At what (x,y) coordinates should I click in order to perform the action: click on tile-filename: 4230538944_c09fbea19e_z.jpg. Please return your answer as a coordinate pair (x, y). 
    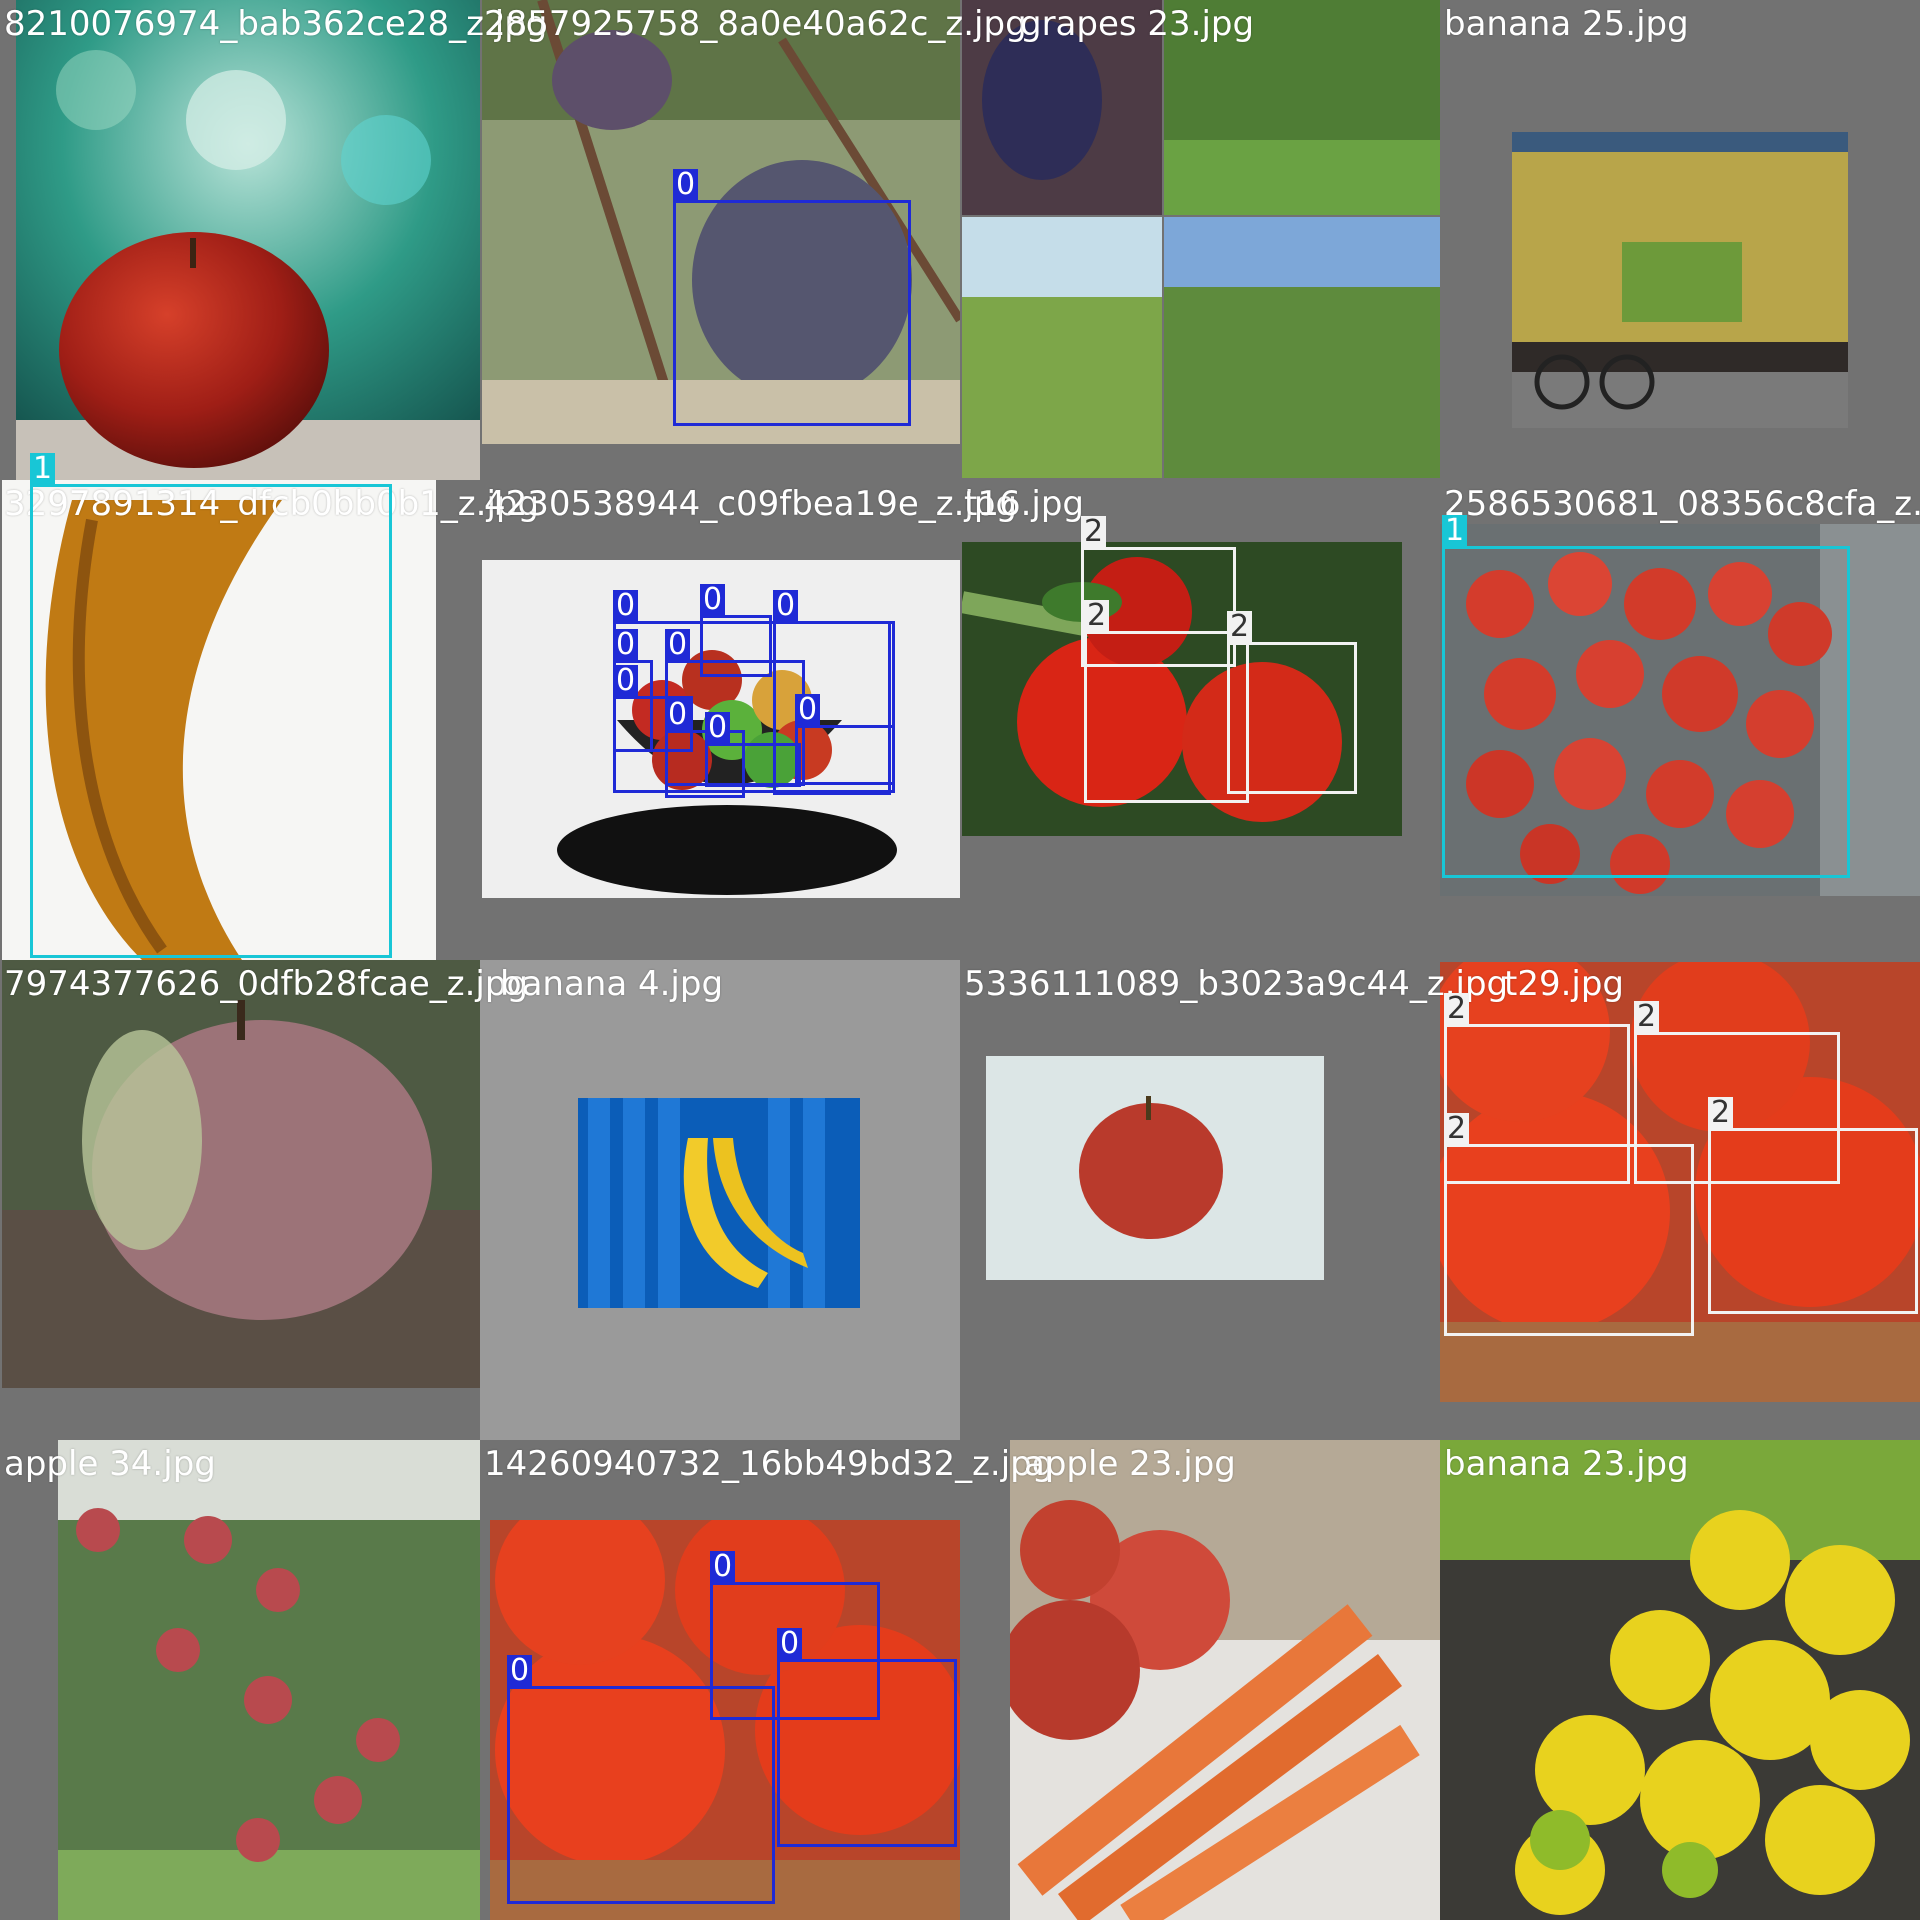
    Looking at the image, I should click on (751, 504).